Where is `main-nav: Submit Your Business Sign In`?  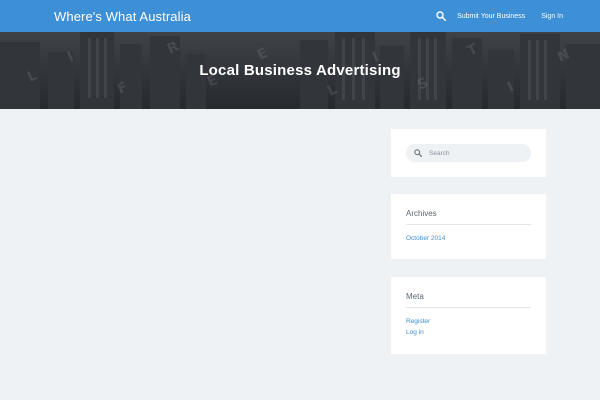
main-nav: Submit Your Business Sign In is located at coordinates (498, 16).